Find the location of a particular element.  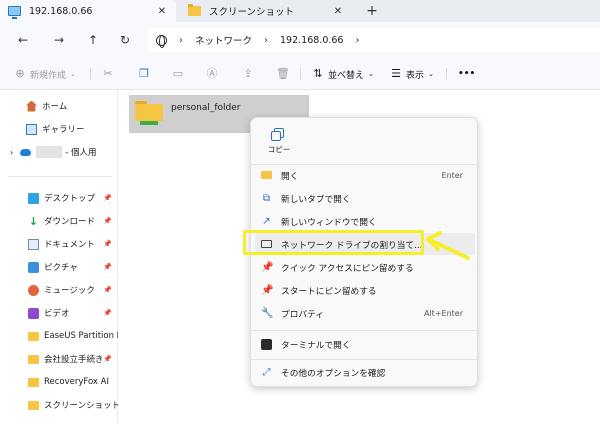

sidebar-item-pictures: ピクチャ 📌 is located at coordinates (59, 267).